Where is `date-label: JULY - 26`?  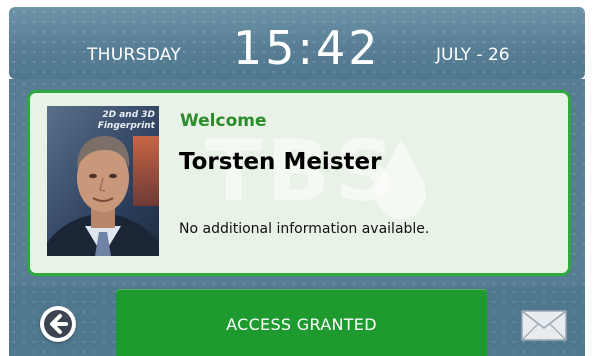 date-label: JULY - 26 is located at coordinates (473, 55).